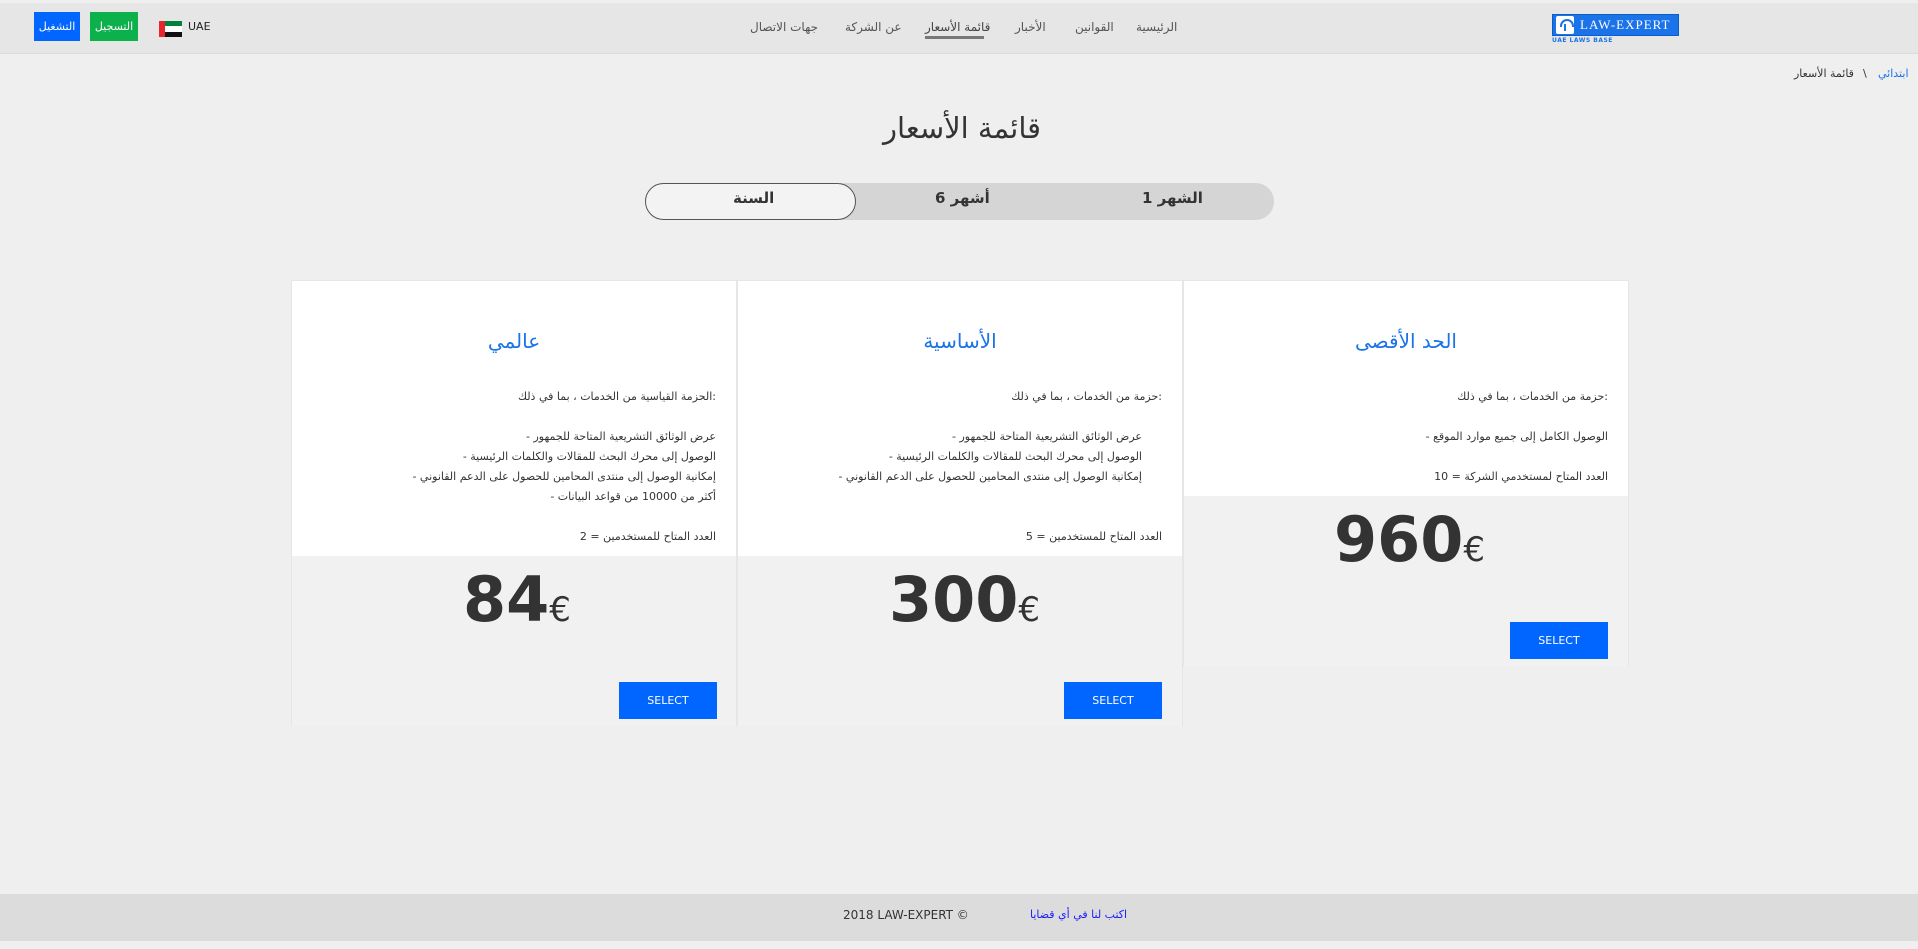 Image resolution: width=1918 pixels, height=949 pixels. What do you see at coordinates (1094, 27) in the screenshot?
I see `nav-laws: القوانين` at bounding box center [1094, 27].